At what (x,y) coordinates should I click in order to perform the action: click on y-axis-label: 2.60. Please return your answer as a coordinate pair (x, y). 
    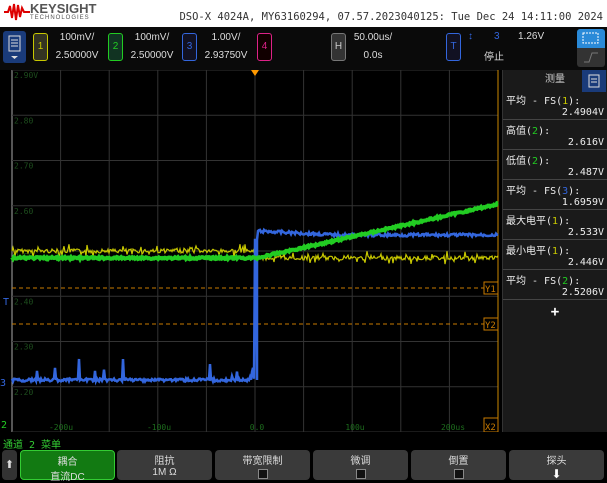
    Looking at the image, I should click on (23, 211).